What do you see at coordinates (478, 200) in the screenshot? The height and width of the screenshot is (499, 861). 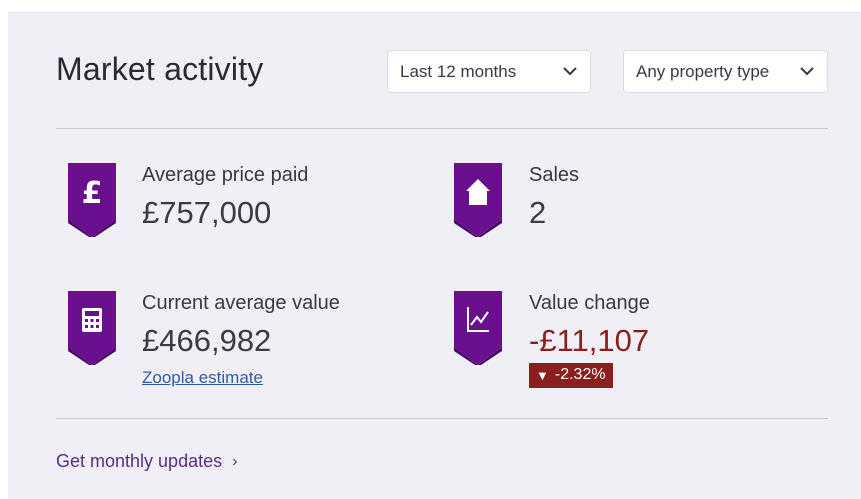 I see `house-icon` at bounding box center [478, 200].